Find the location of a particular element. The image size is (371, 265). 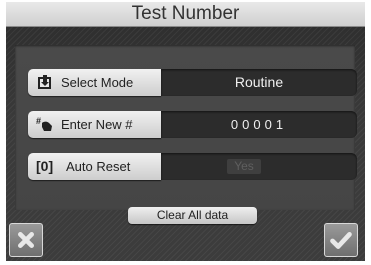

enter-new-number-label: Enter New # is located at coordinates (97, 124).